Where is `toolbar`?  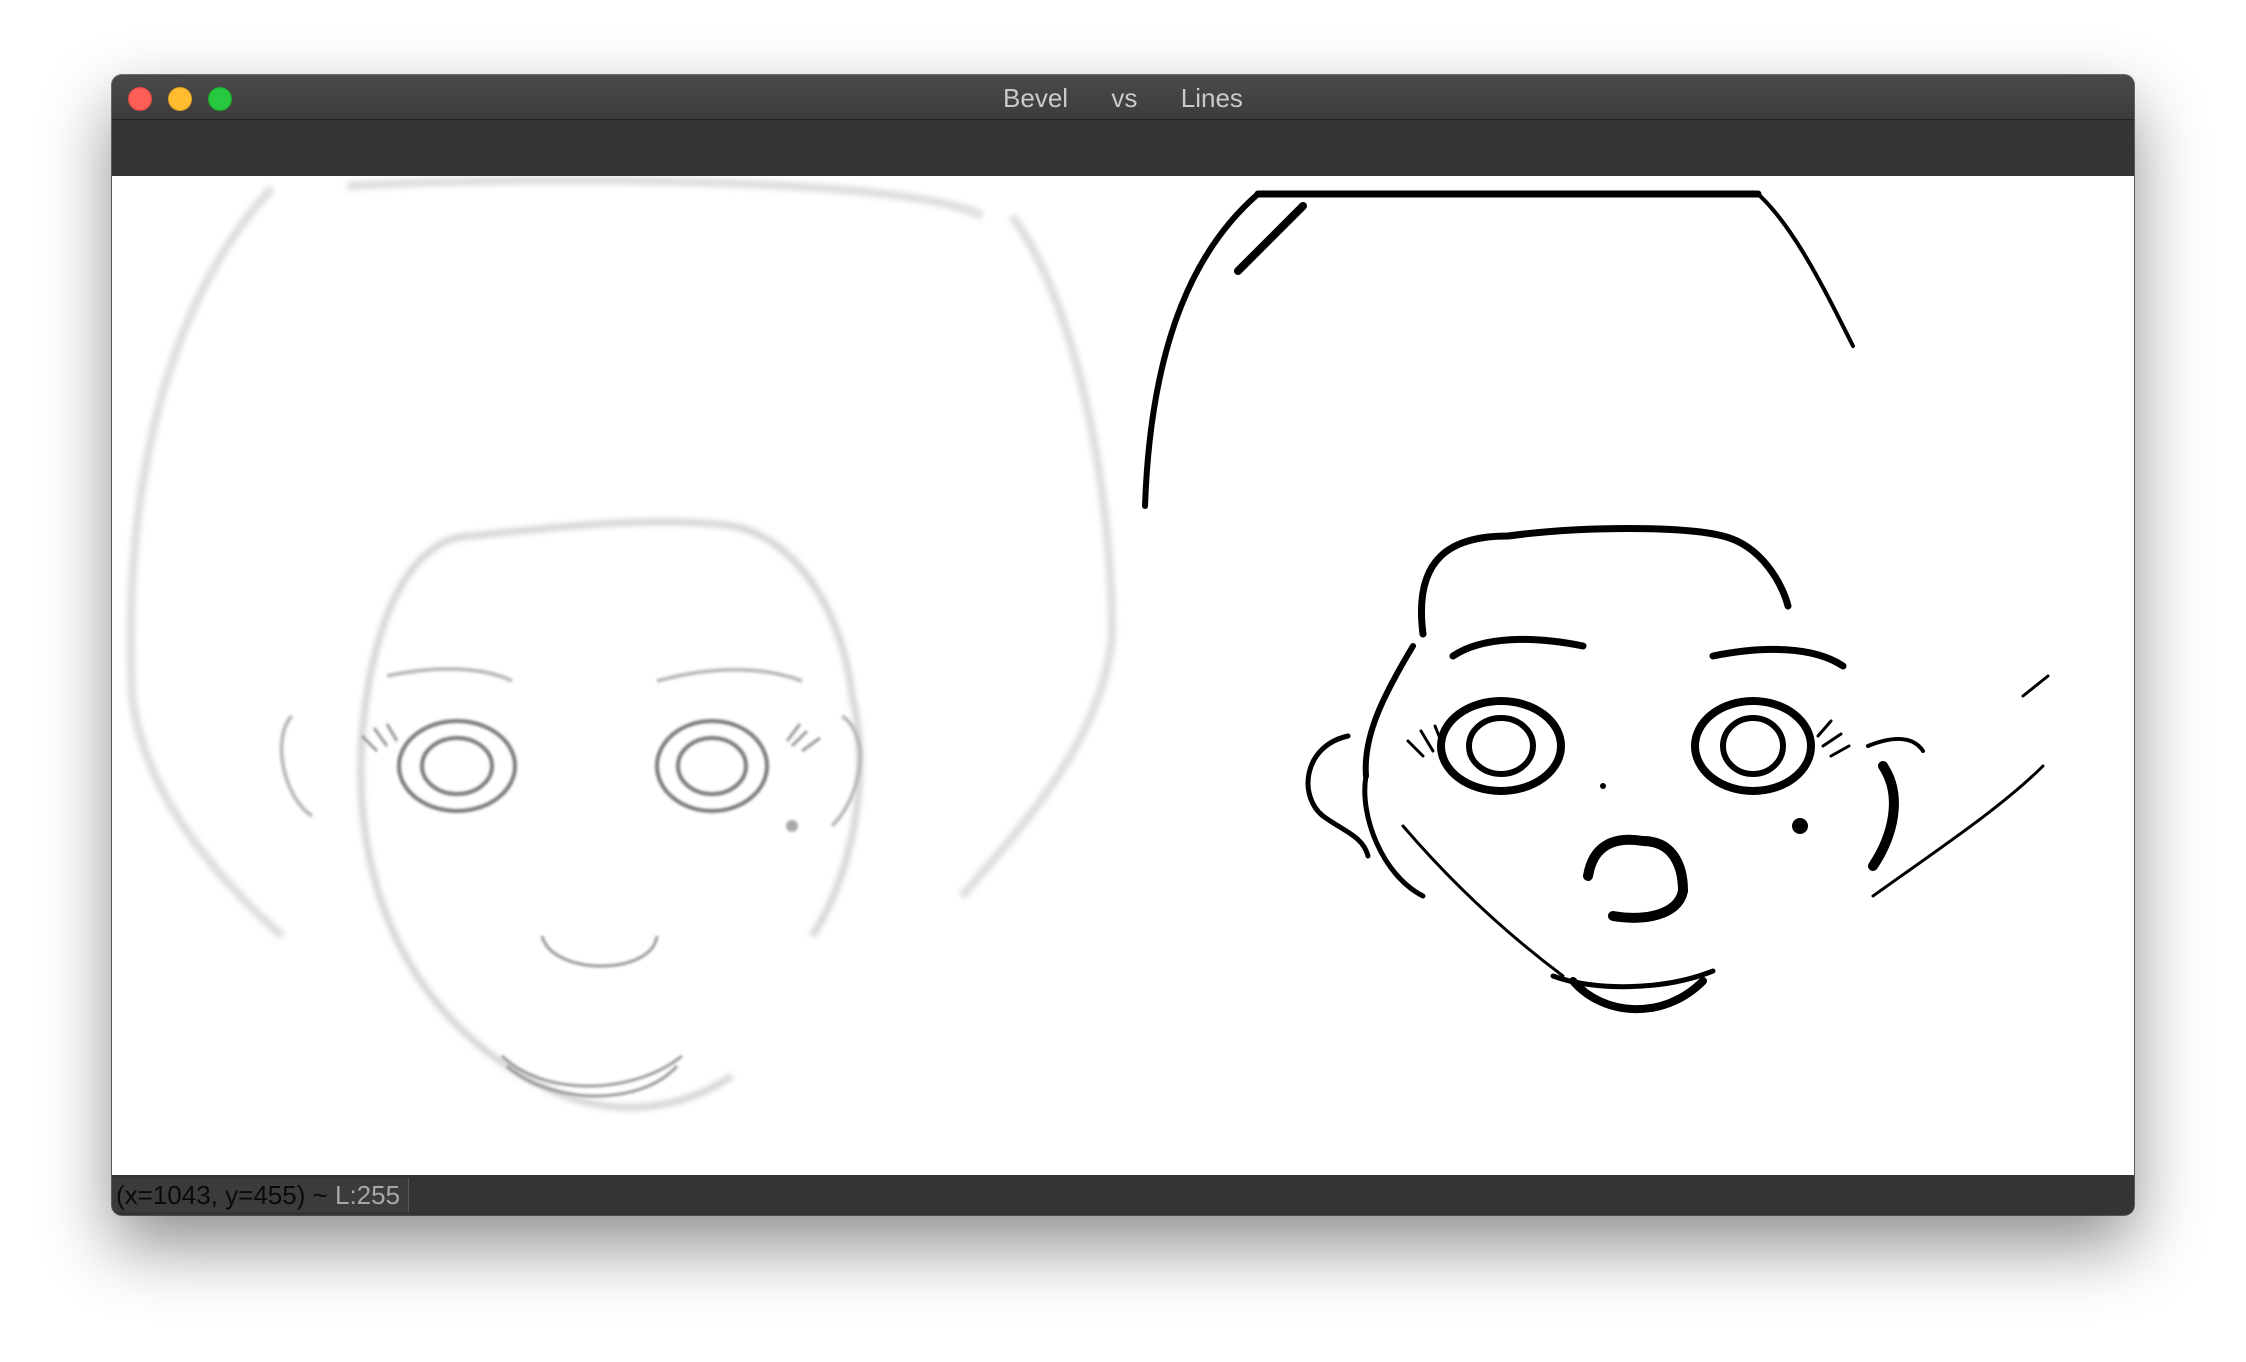
toolbar is located at coordinates (1123, 148).